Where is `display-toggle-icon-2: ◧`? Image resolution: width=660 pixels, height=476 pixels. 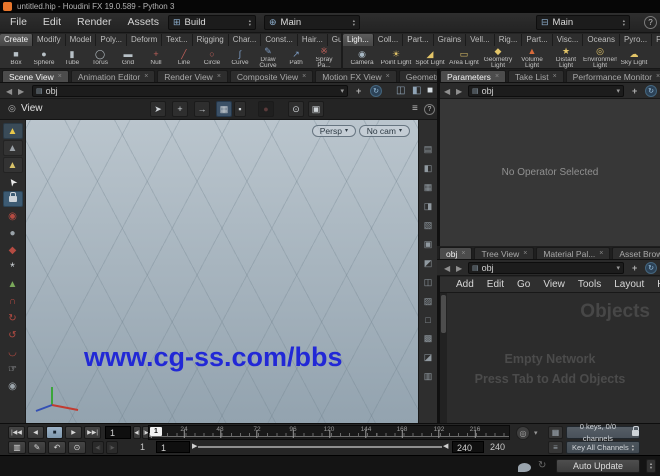
display-toggle-icon-2: ◧ is located at coordinates (428, 168).